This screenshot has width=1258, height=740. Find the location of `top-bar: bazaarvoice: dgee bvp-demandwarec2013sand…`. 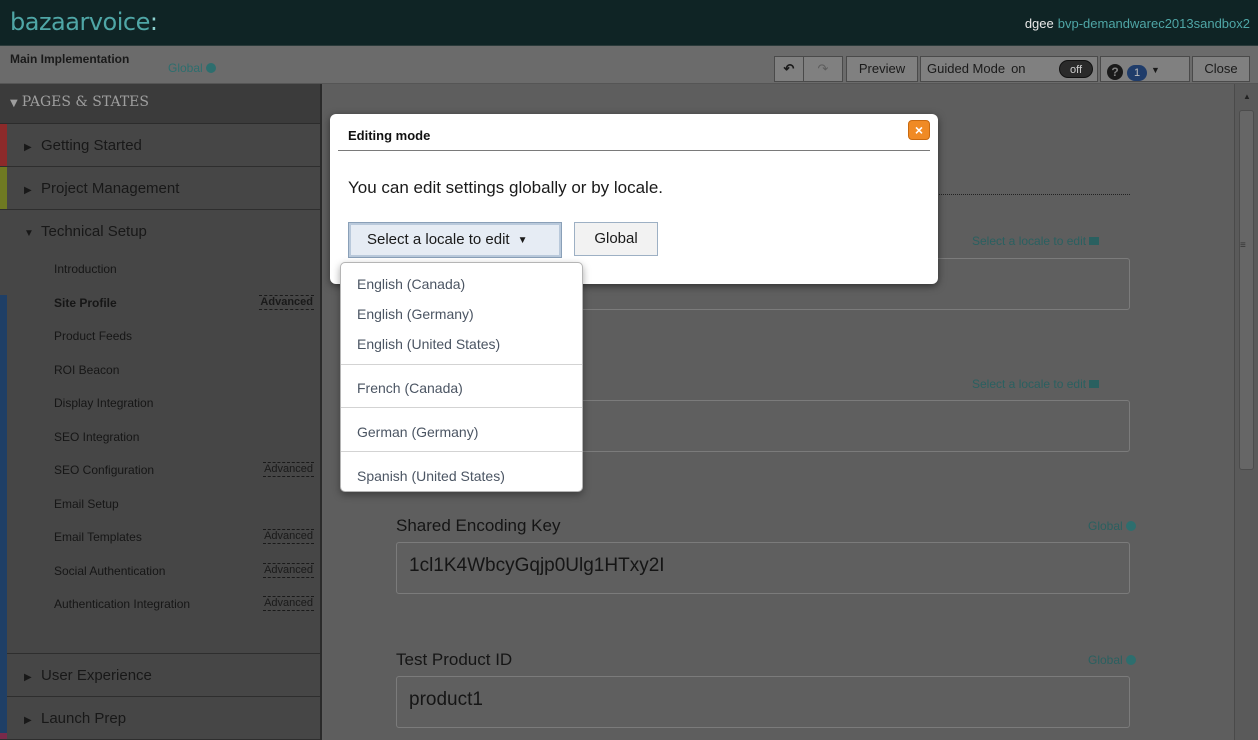

top-bar: bazaarvoice: dgee bvp-demandwarec2013sand… is located at coordinates (629, 23).